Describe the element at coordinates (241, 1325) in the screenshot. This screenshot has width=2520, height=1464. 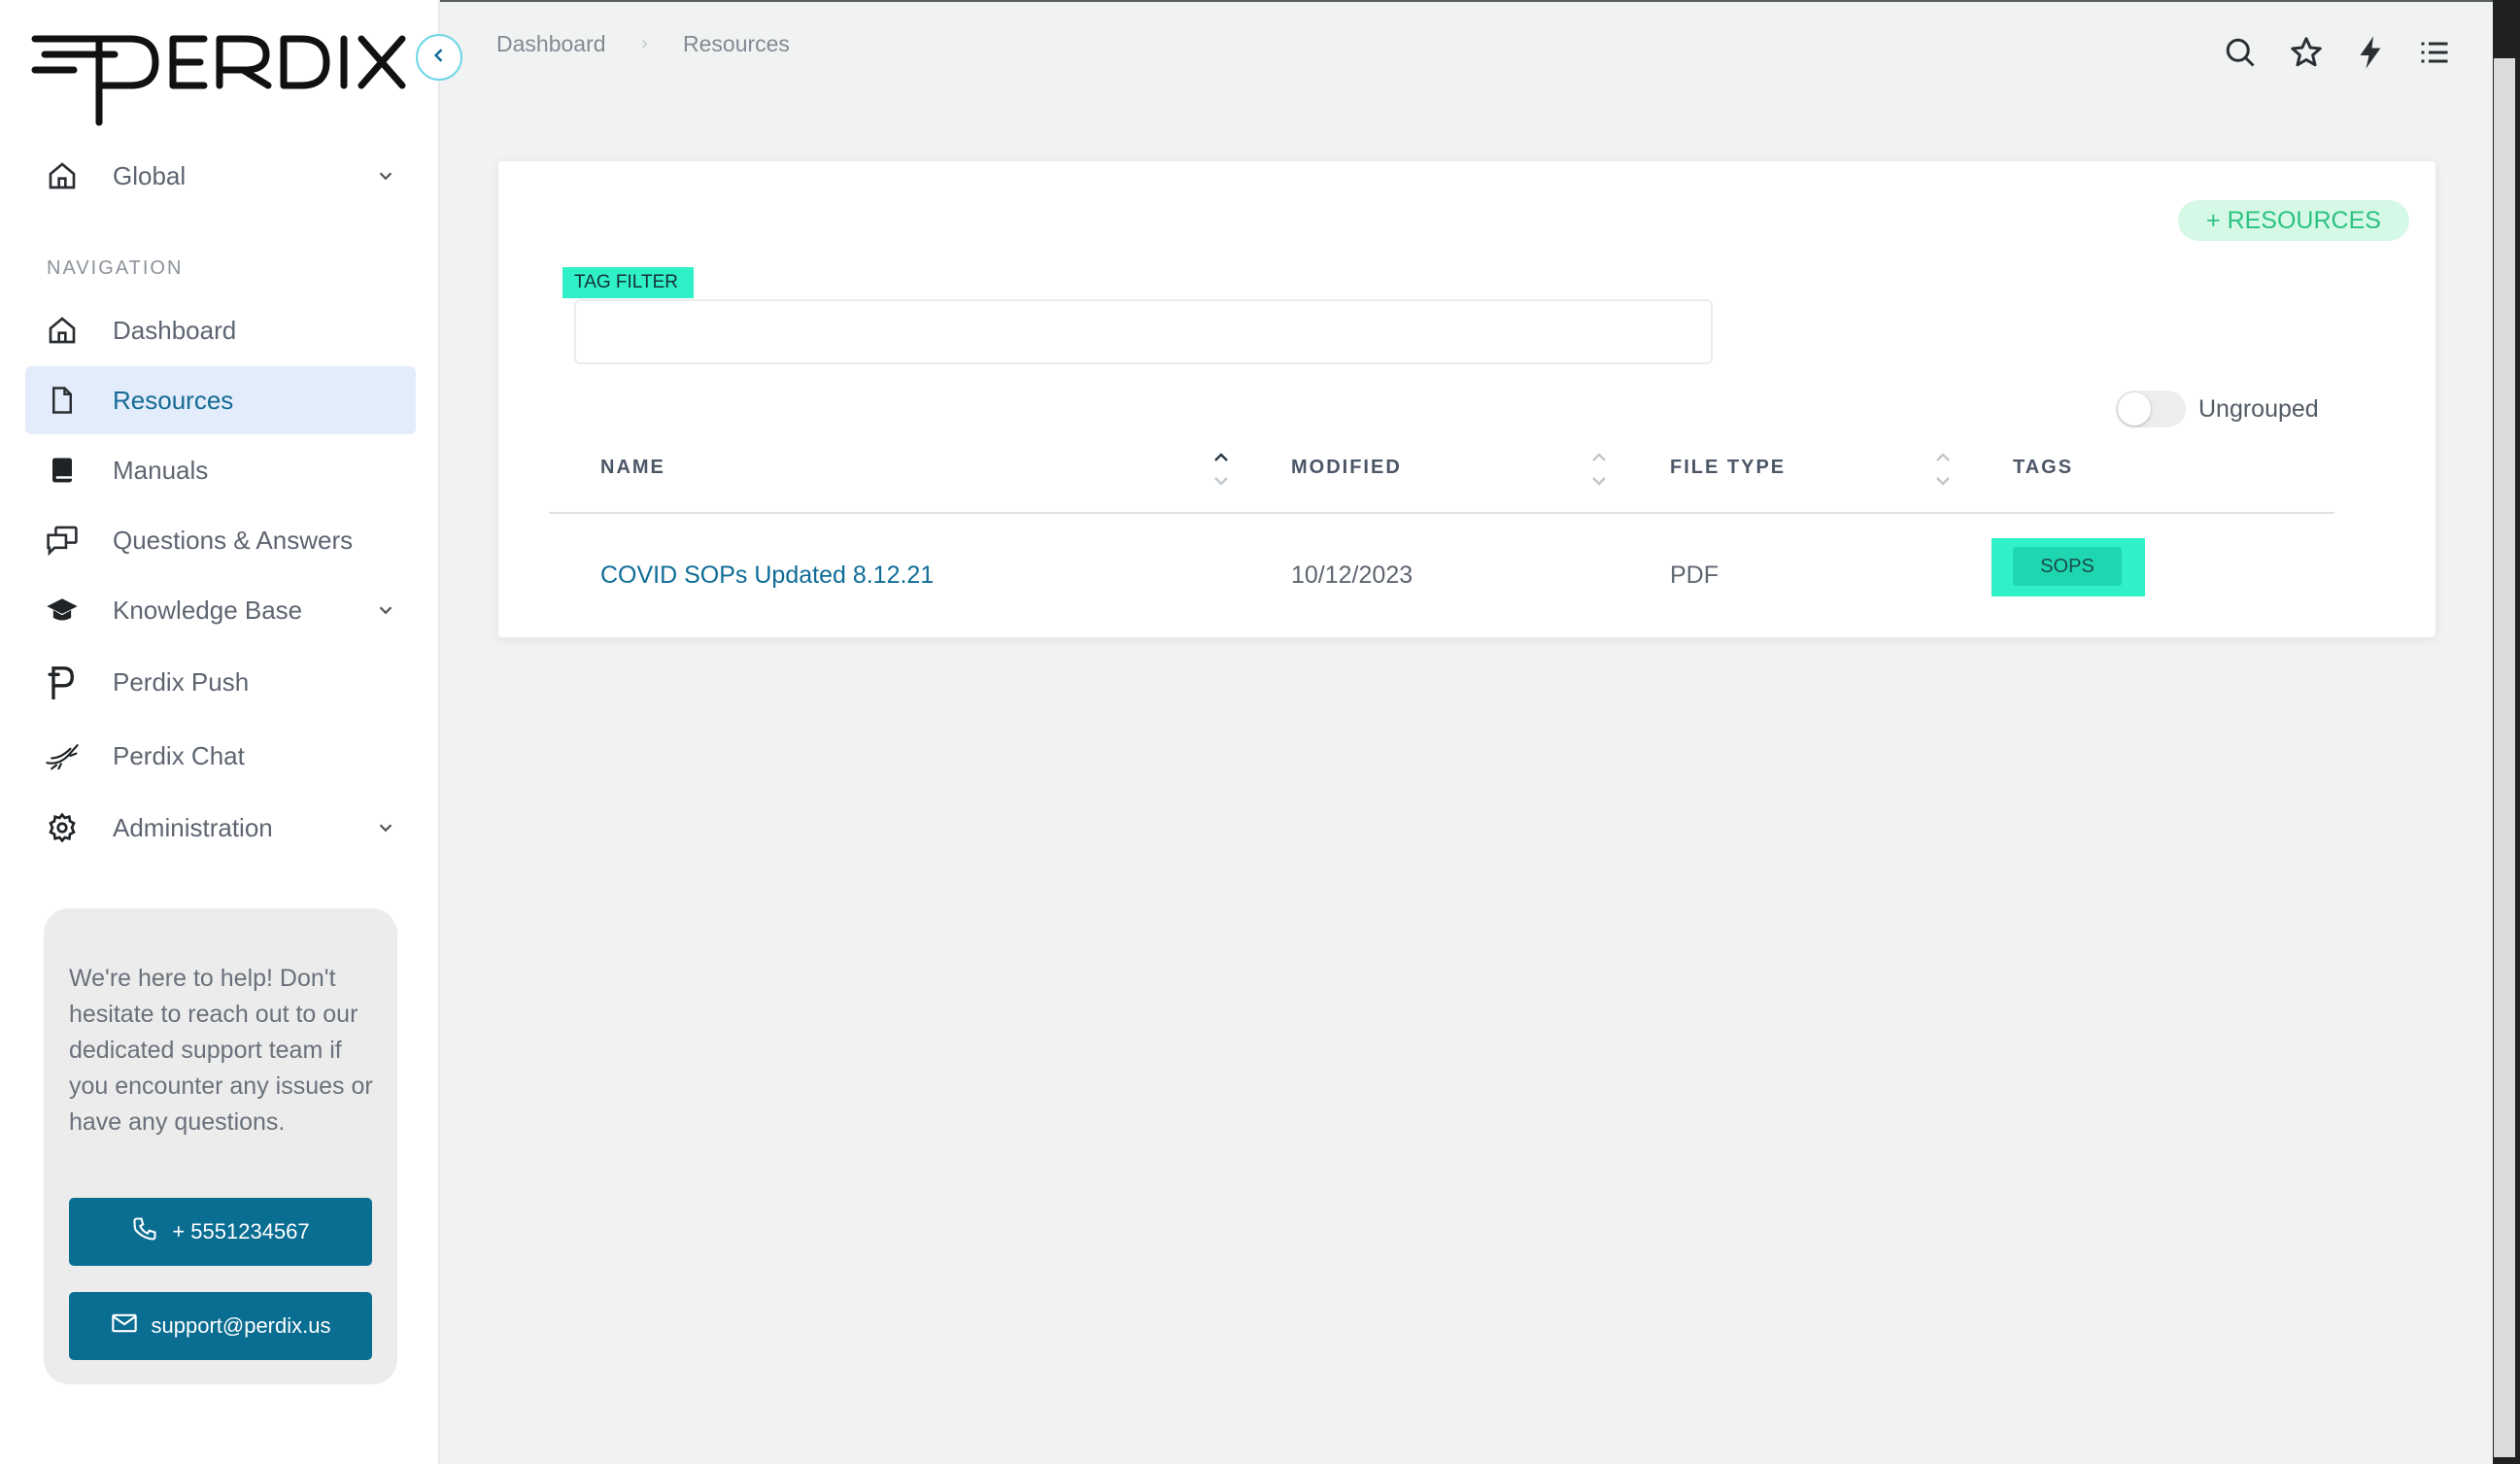
I see `support-email: support@perdix.us` at that location.